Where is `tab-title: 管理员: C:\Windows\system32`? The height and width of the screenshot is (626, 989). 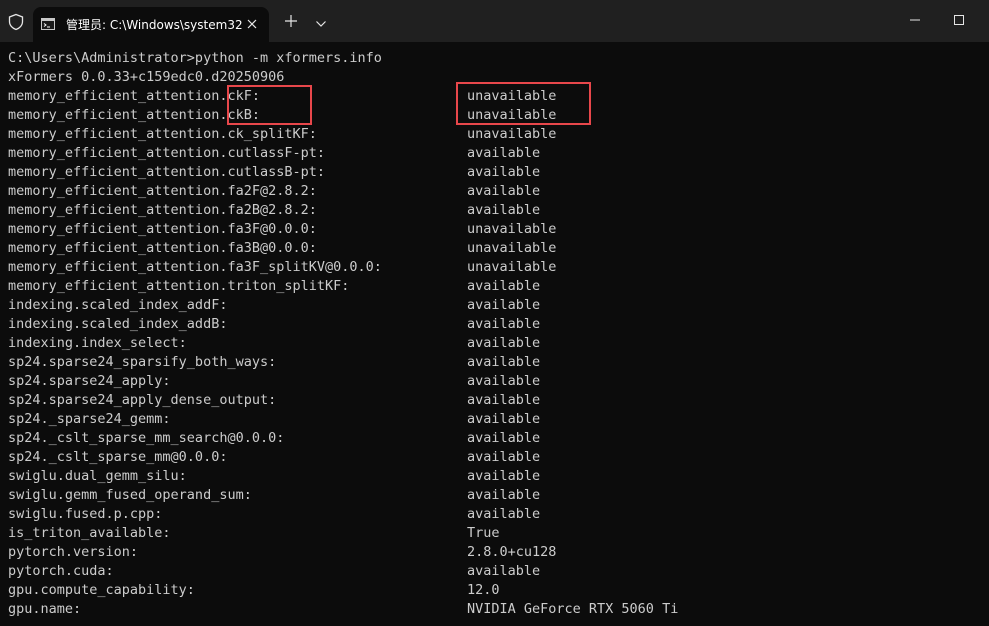 tab-title: 管理员: C:\Windows\system32 is located at coordinates (154, 25).